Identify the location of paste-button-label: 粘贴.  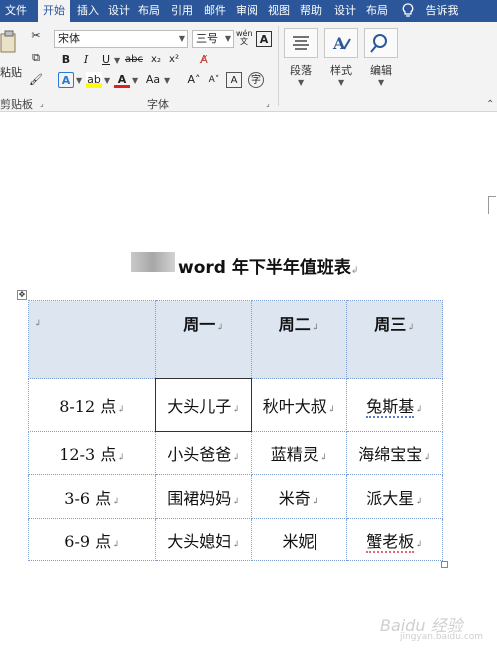
(11, 72).